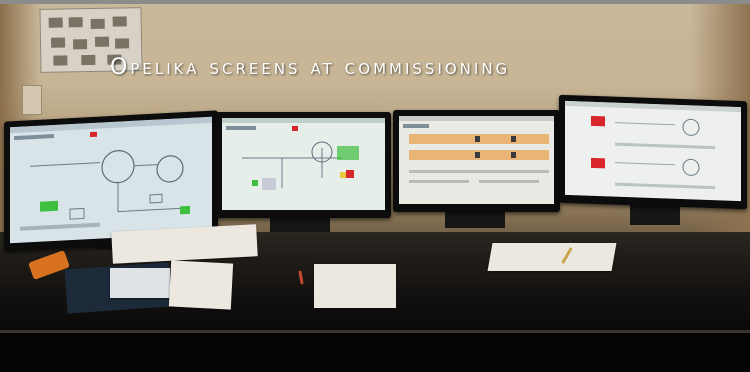  I want to click on wall-switch, so click(32, 100).